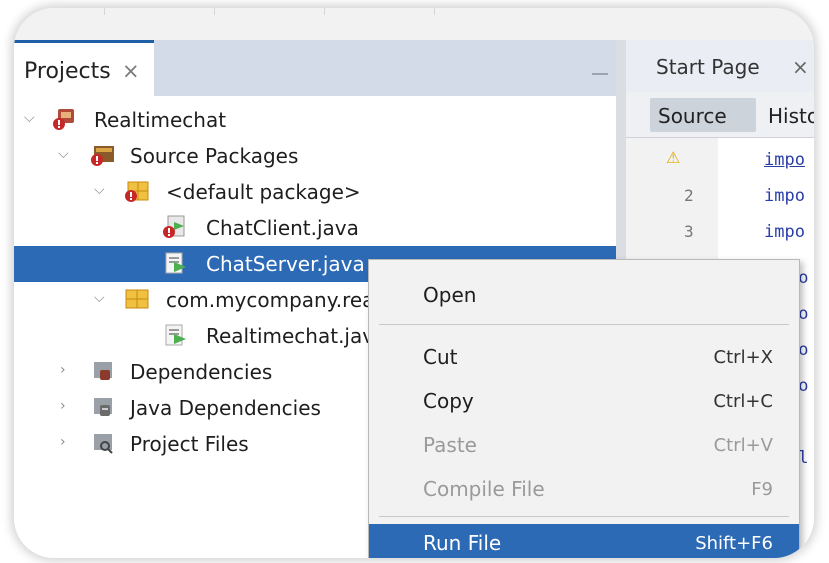 Image resolution: width=829 pixels, height=563 pixels. I want to click on project-icon, so click(63, 119).